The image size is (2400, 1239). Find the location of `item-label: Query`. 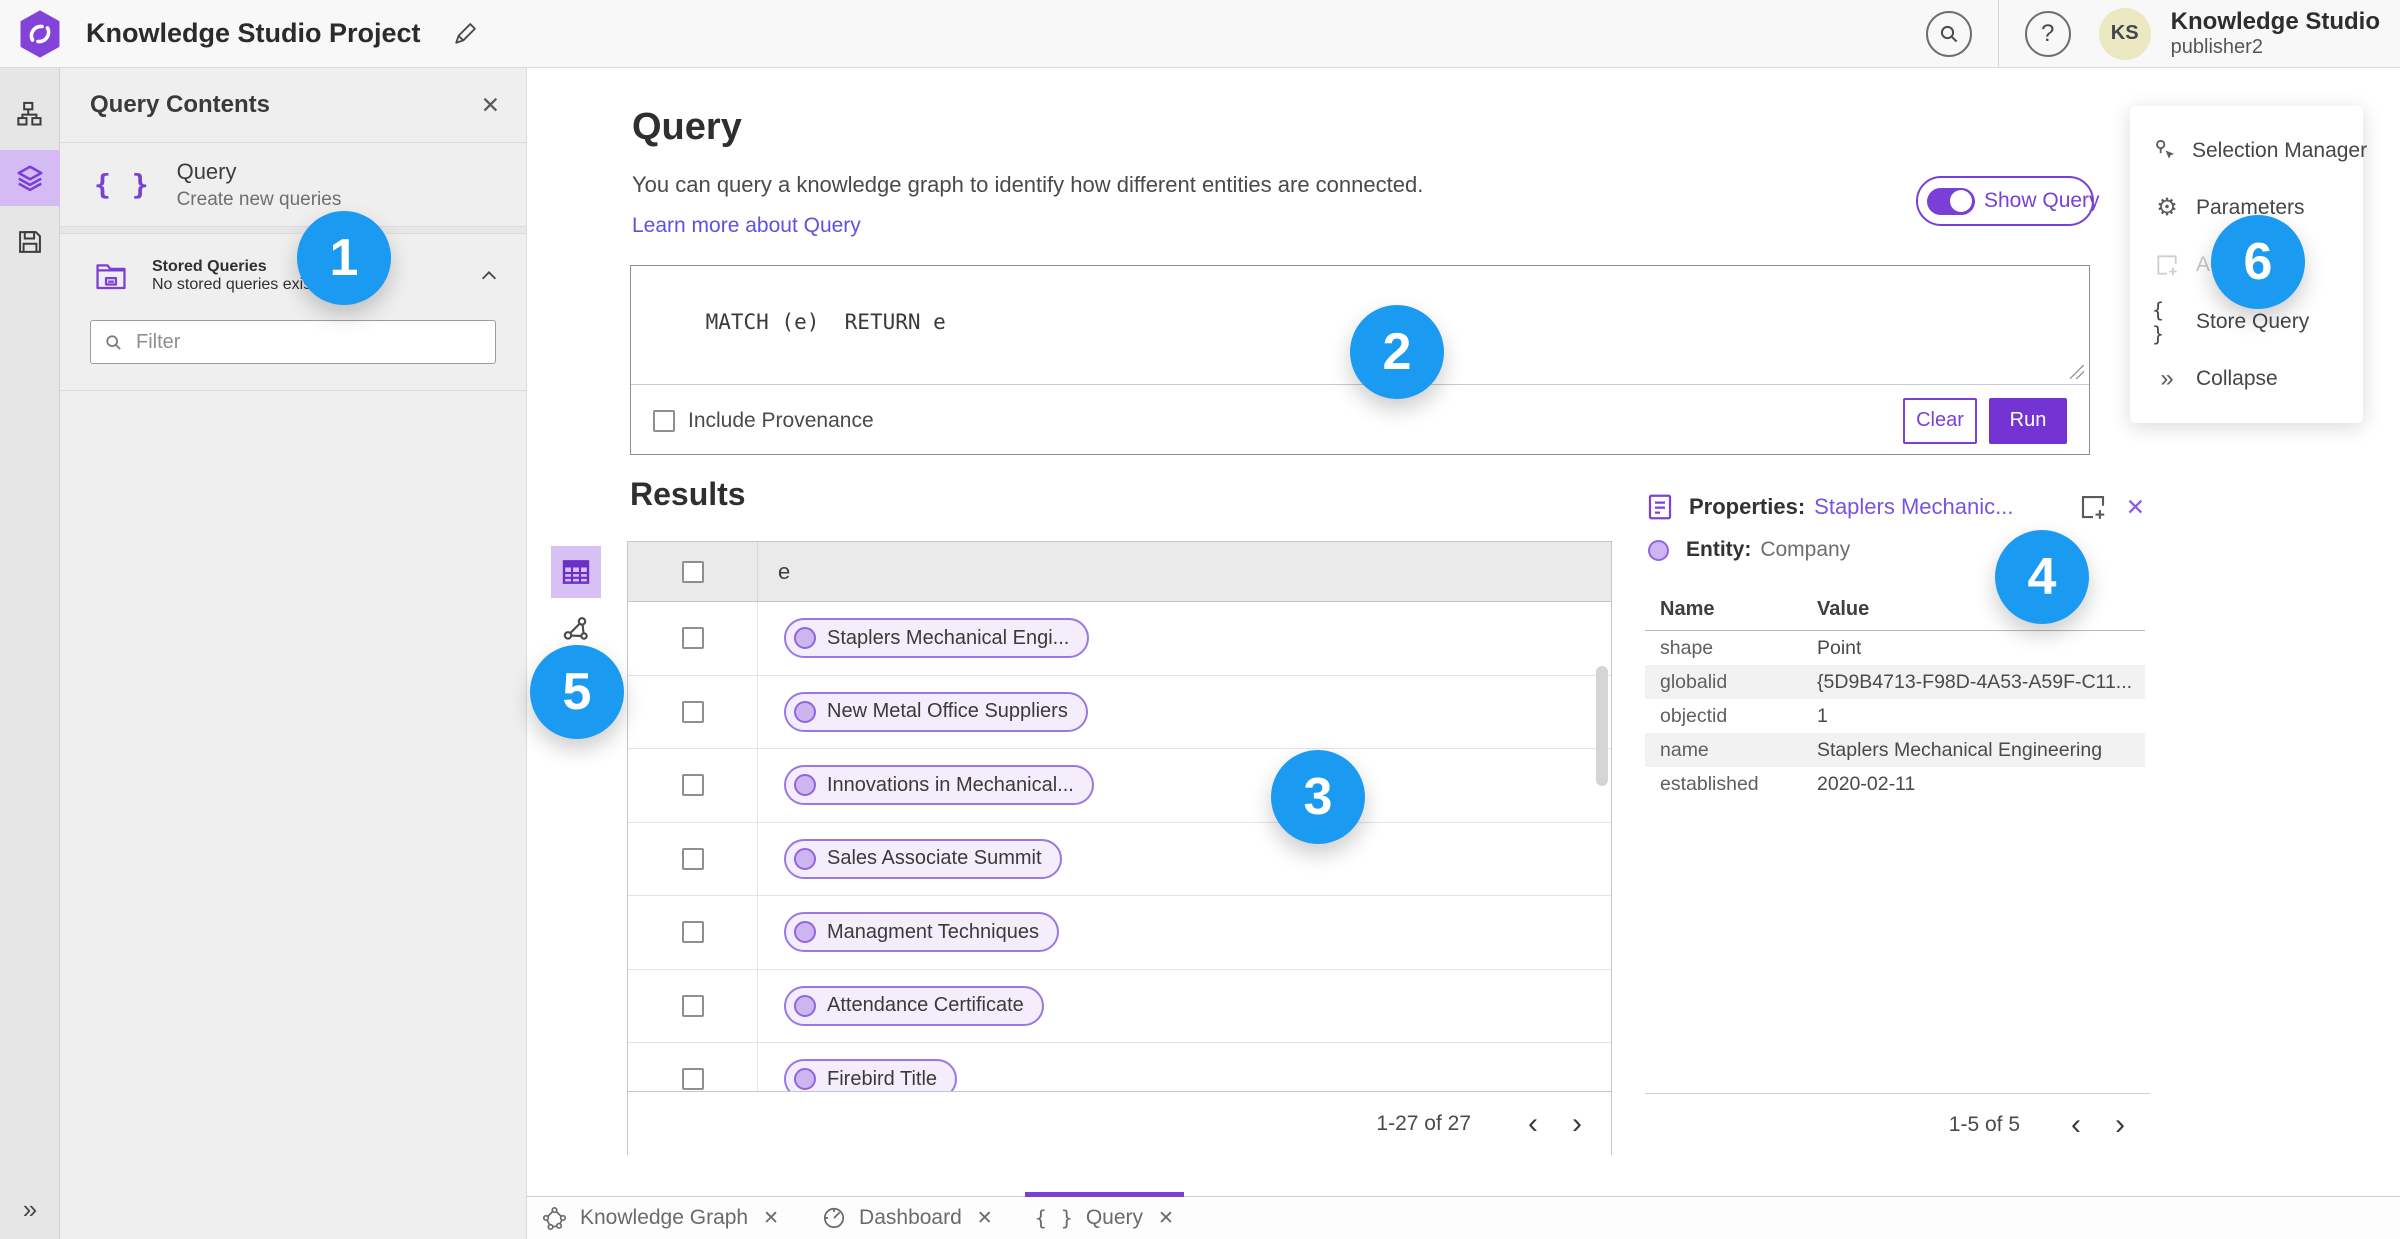

item-label: Query is located at coordinates (206, 171).